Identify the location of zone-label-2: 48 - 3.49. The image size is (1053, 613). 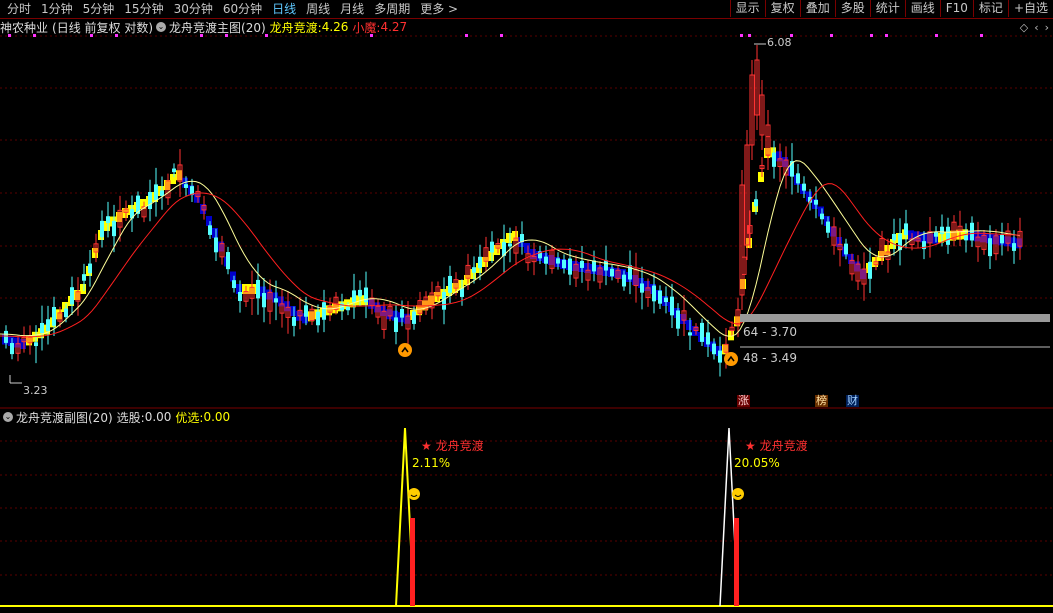
(770, 358).